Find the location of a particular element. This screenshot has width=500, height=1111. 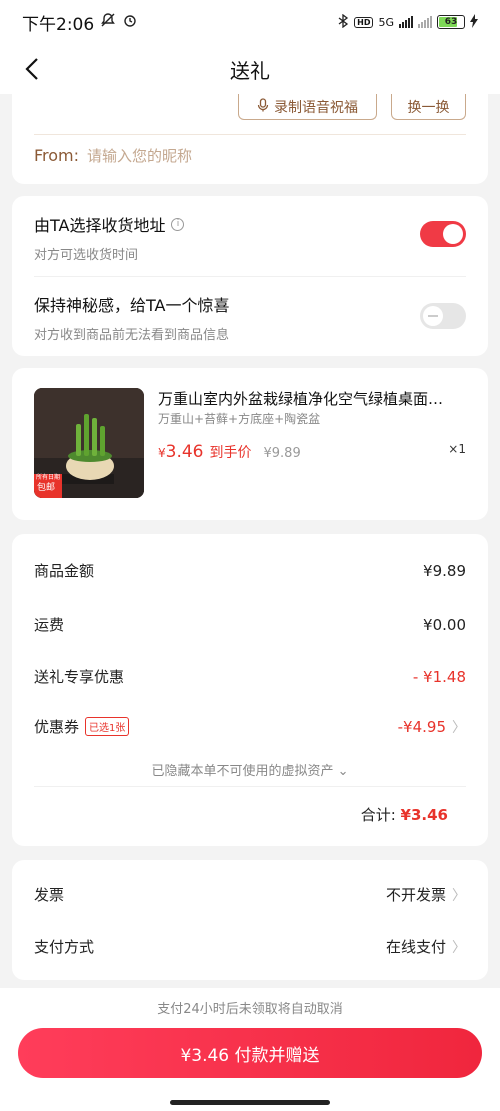

hidden-assets-toggle: 已隐藏本单不可使用的虚拟资产 ⌄ is located at coordinates (250, 769).